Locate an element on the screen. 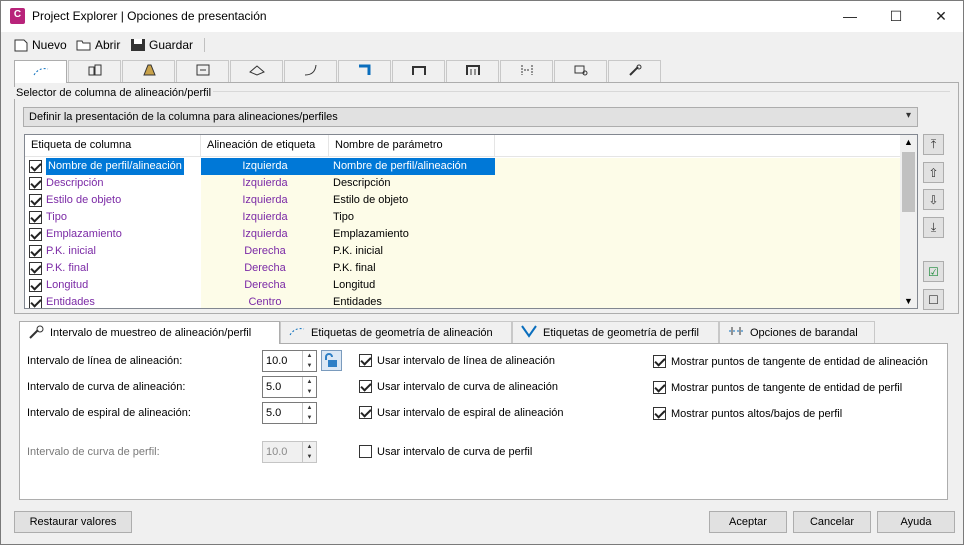 This screenshot has height=545, width=964. tab-profile-geometry-labels: Etiquetas de geometría de perfil is located at coordinates (615, 332).